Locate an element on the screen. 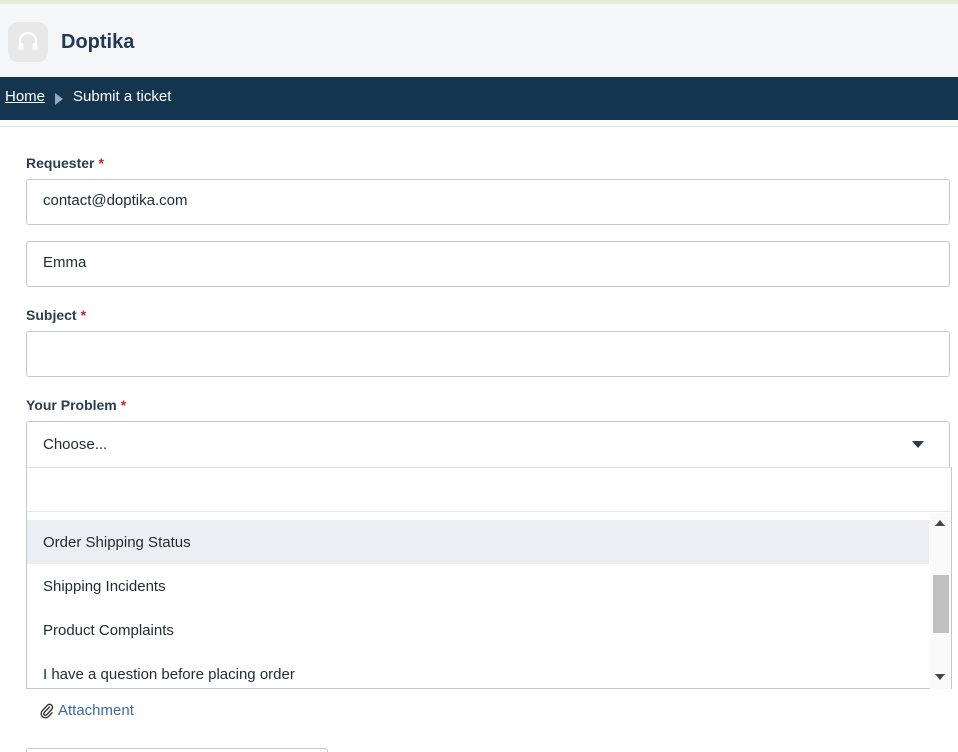  subject-field is located at coordinates (488, 354).